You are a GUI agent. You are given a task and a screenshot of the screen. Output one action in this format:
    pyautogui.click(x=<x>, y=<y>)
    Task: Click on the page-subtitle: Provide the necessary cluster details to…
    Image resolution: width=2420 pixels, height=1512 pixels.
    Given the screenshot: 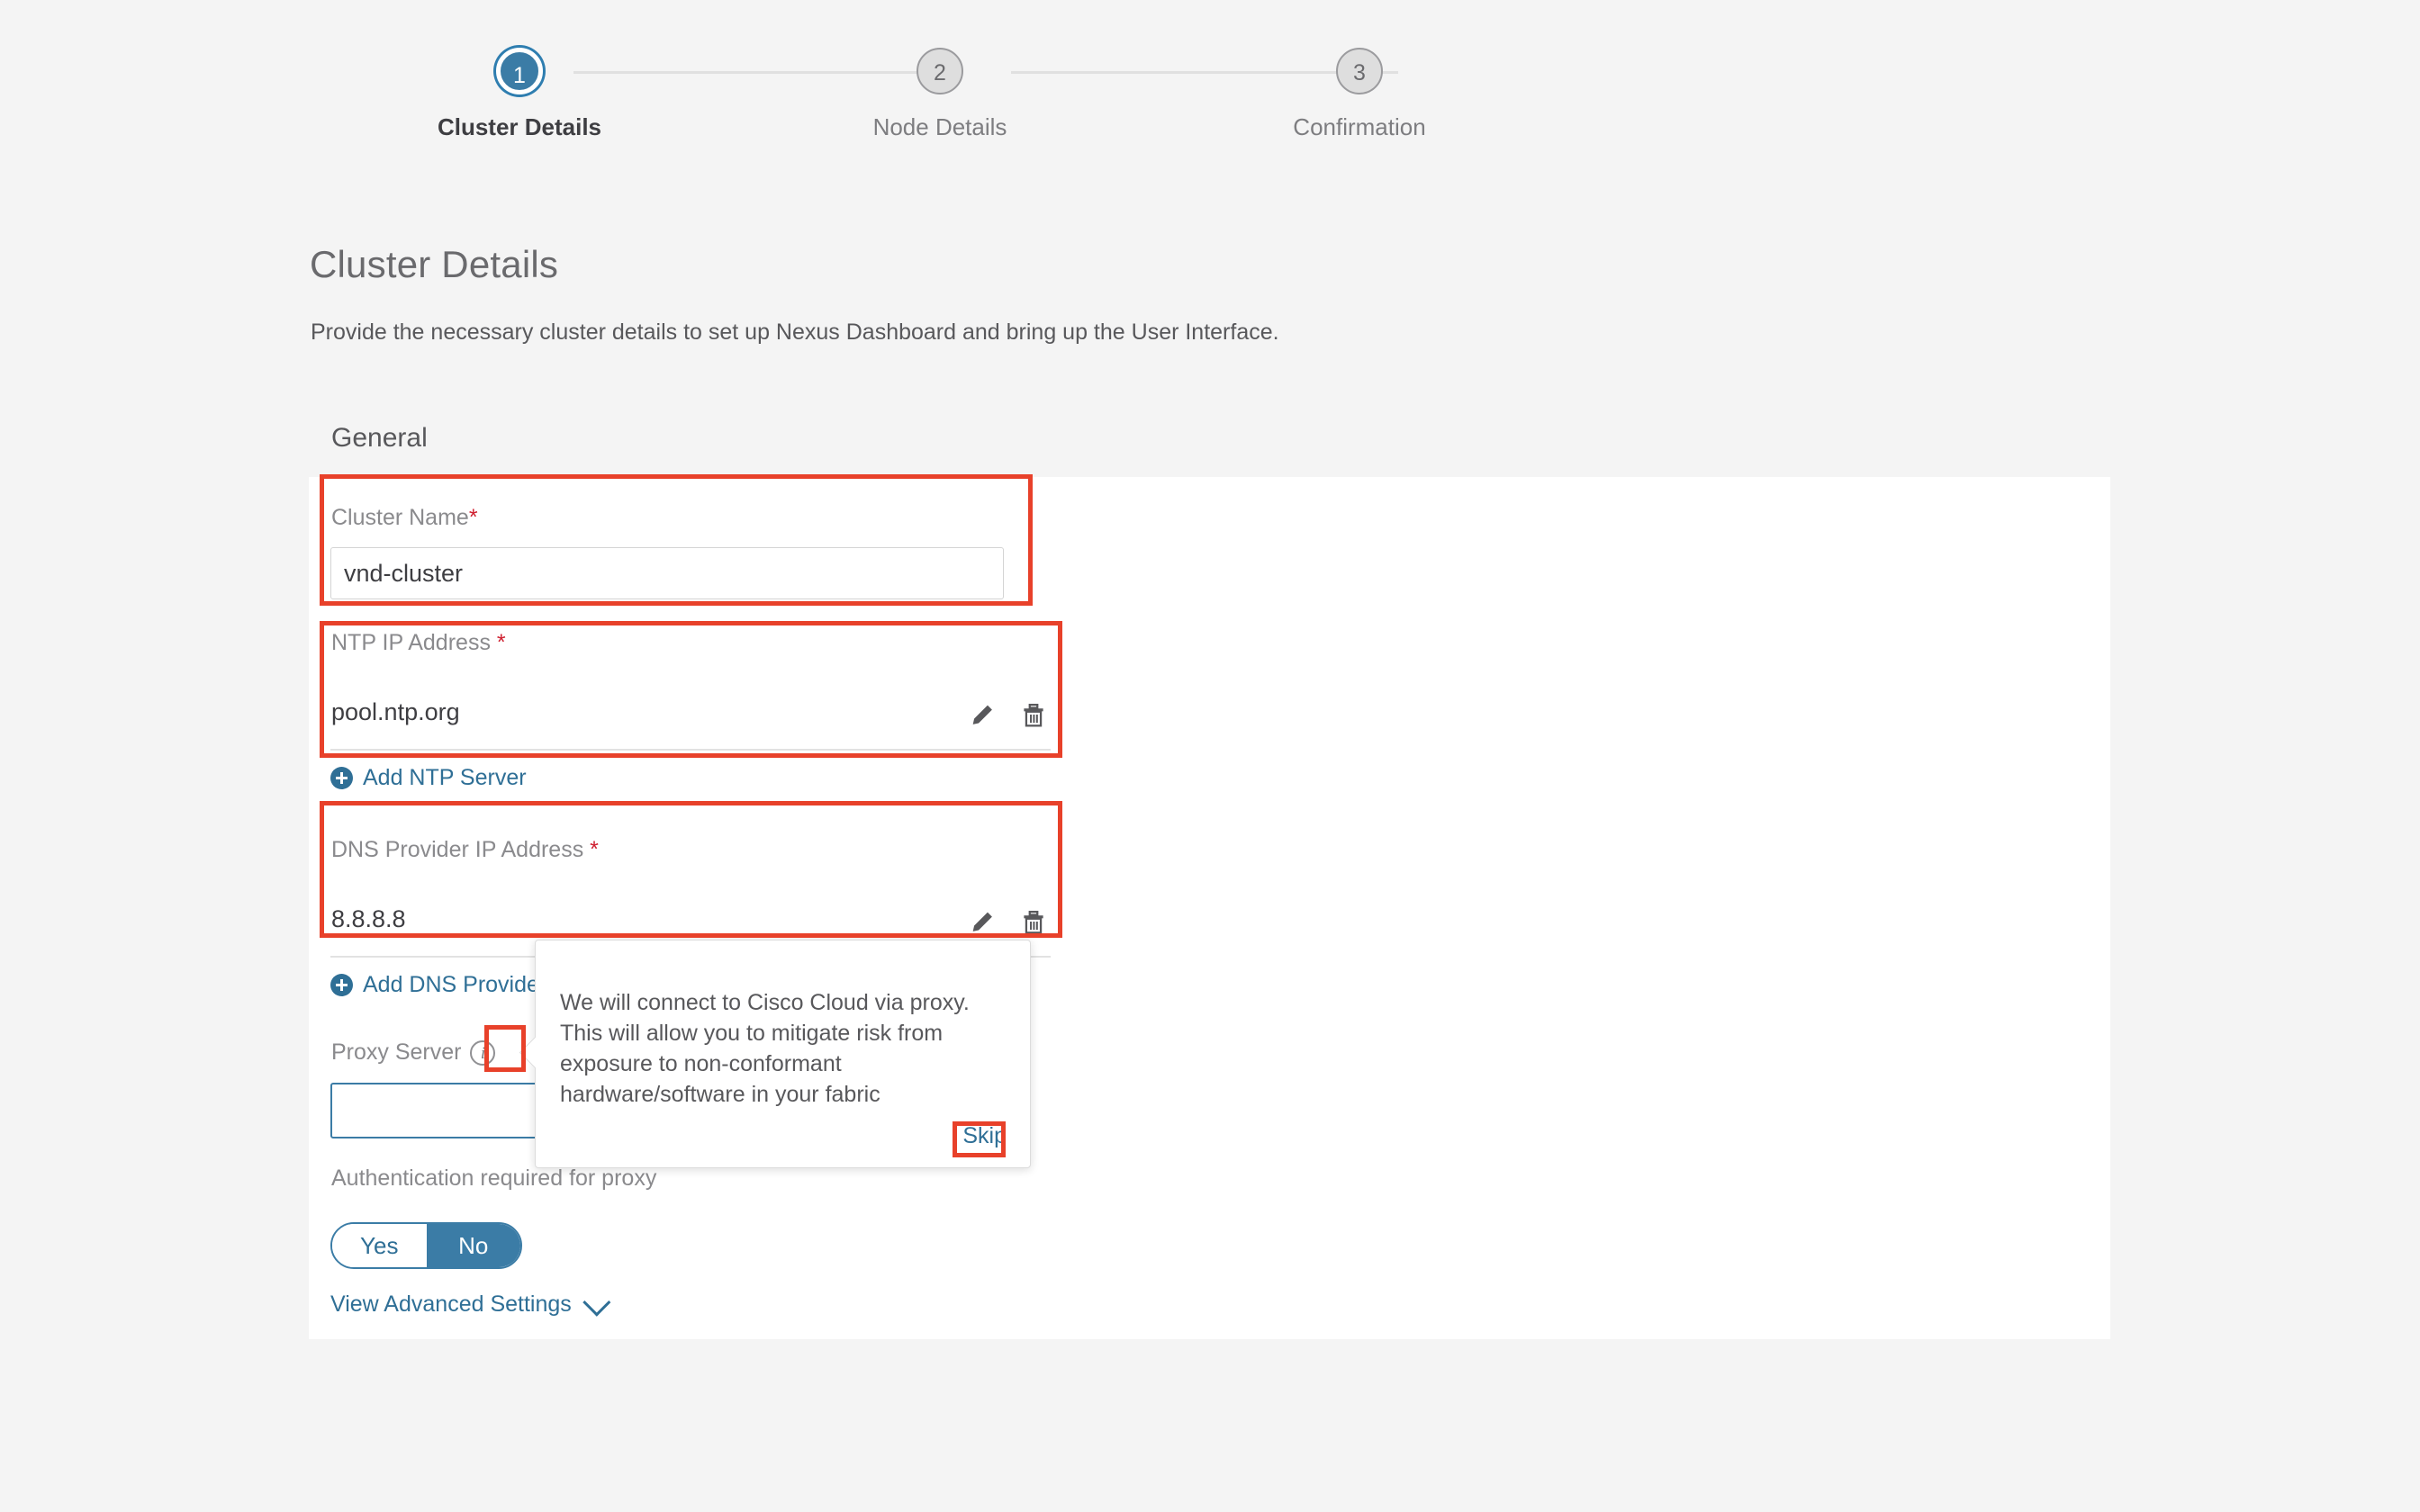 What is the action you would take?
    pyautogui.click(x=795, y=332)
    